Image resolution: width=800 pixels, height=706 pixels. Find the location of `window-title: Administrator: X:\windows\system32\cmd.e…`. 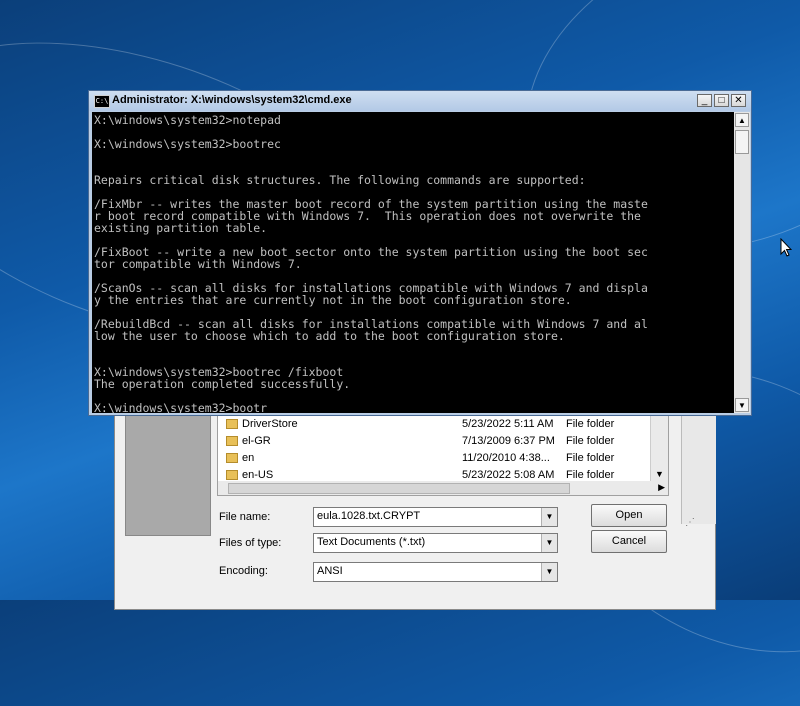

window-title: Administrator: X:\windows\system32\cmd.e… is located at coordinates (232, 100).